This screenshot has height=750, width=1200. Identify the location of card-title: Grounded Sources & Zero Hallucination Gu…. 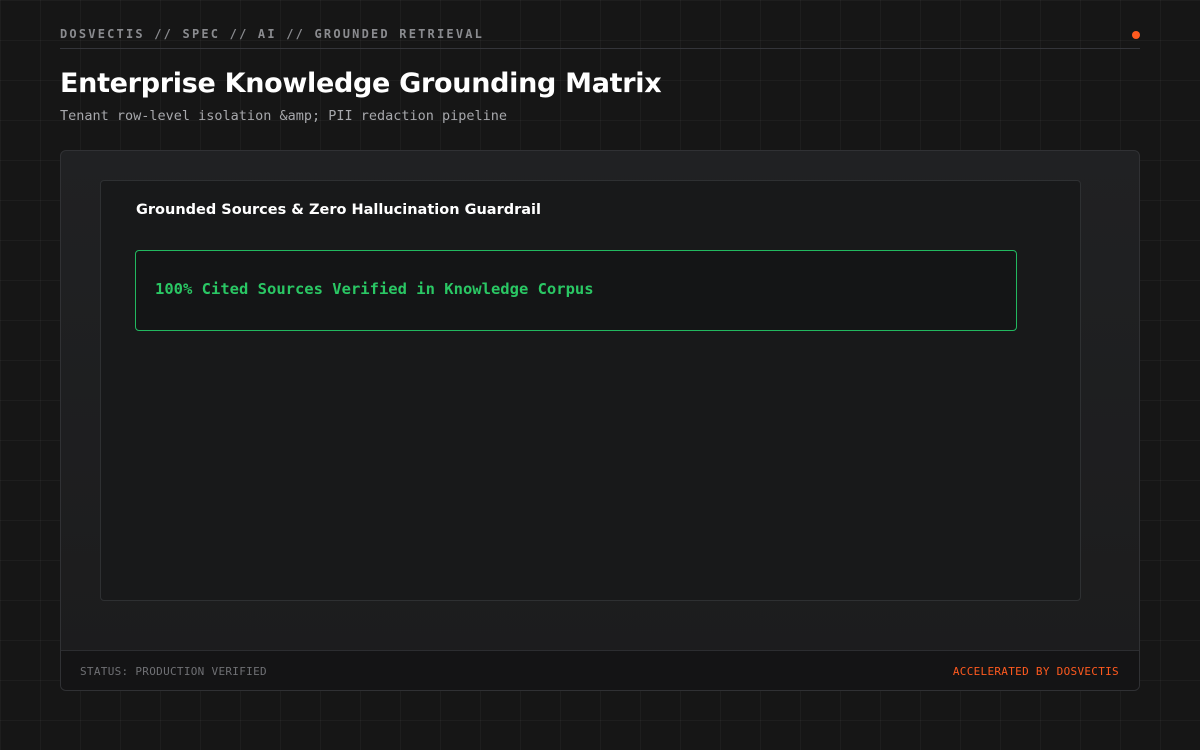
(338, 210).